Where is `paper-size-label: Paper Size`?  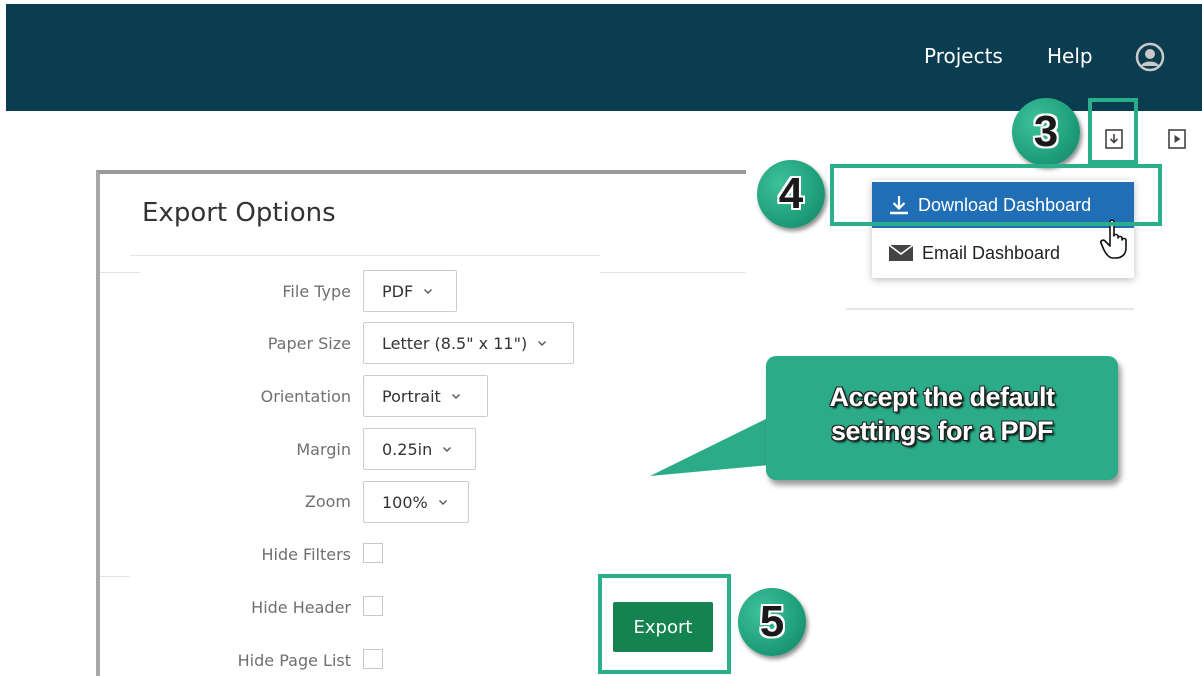
paper-size-label: Paper Size is located at coordinates (309, 343).